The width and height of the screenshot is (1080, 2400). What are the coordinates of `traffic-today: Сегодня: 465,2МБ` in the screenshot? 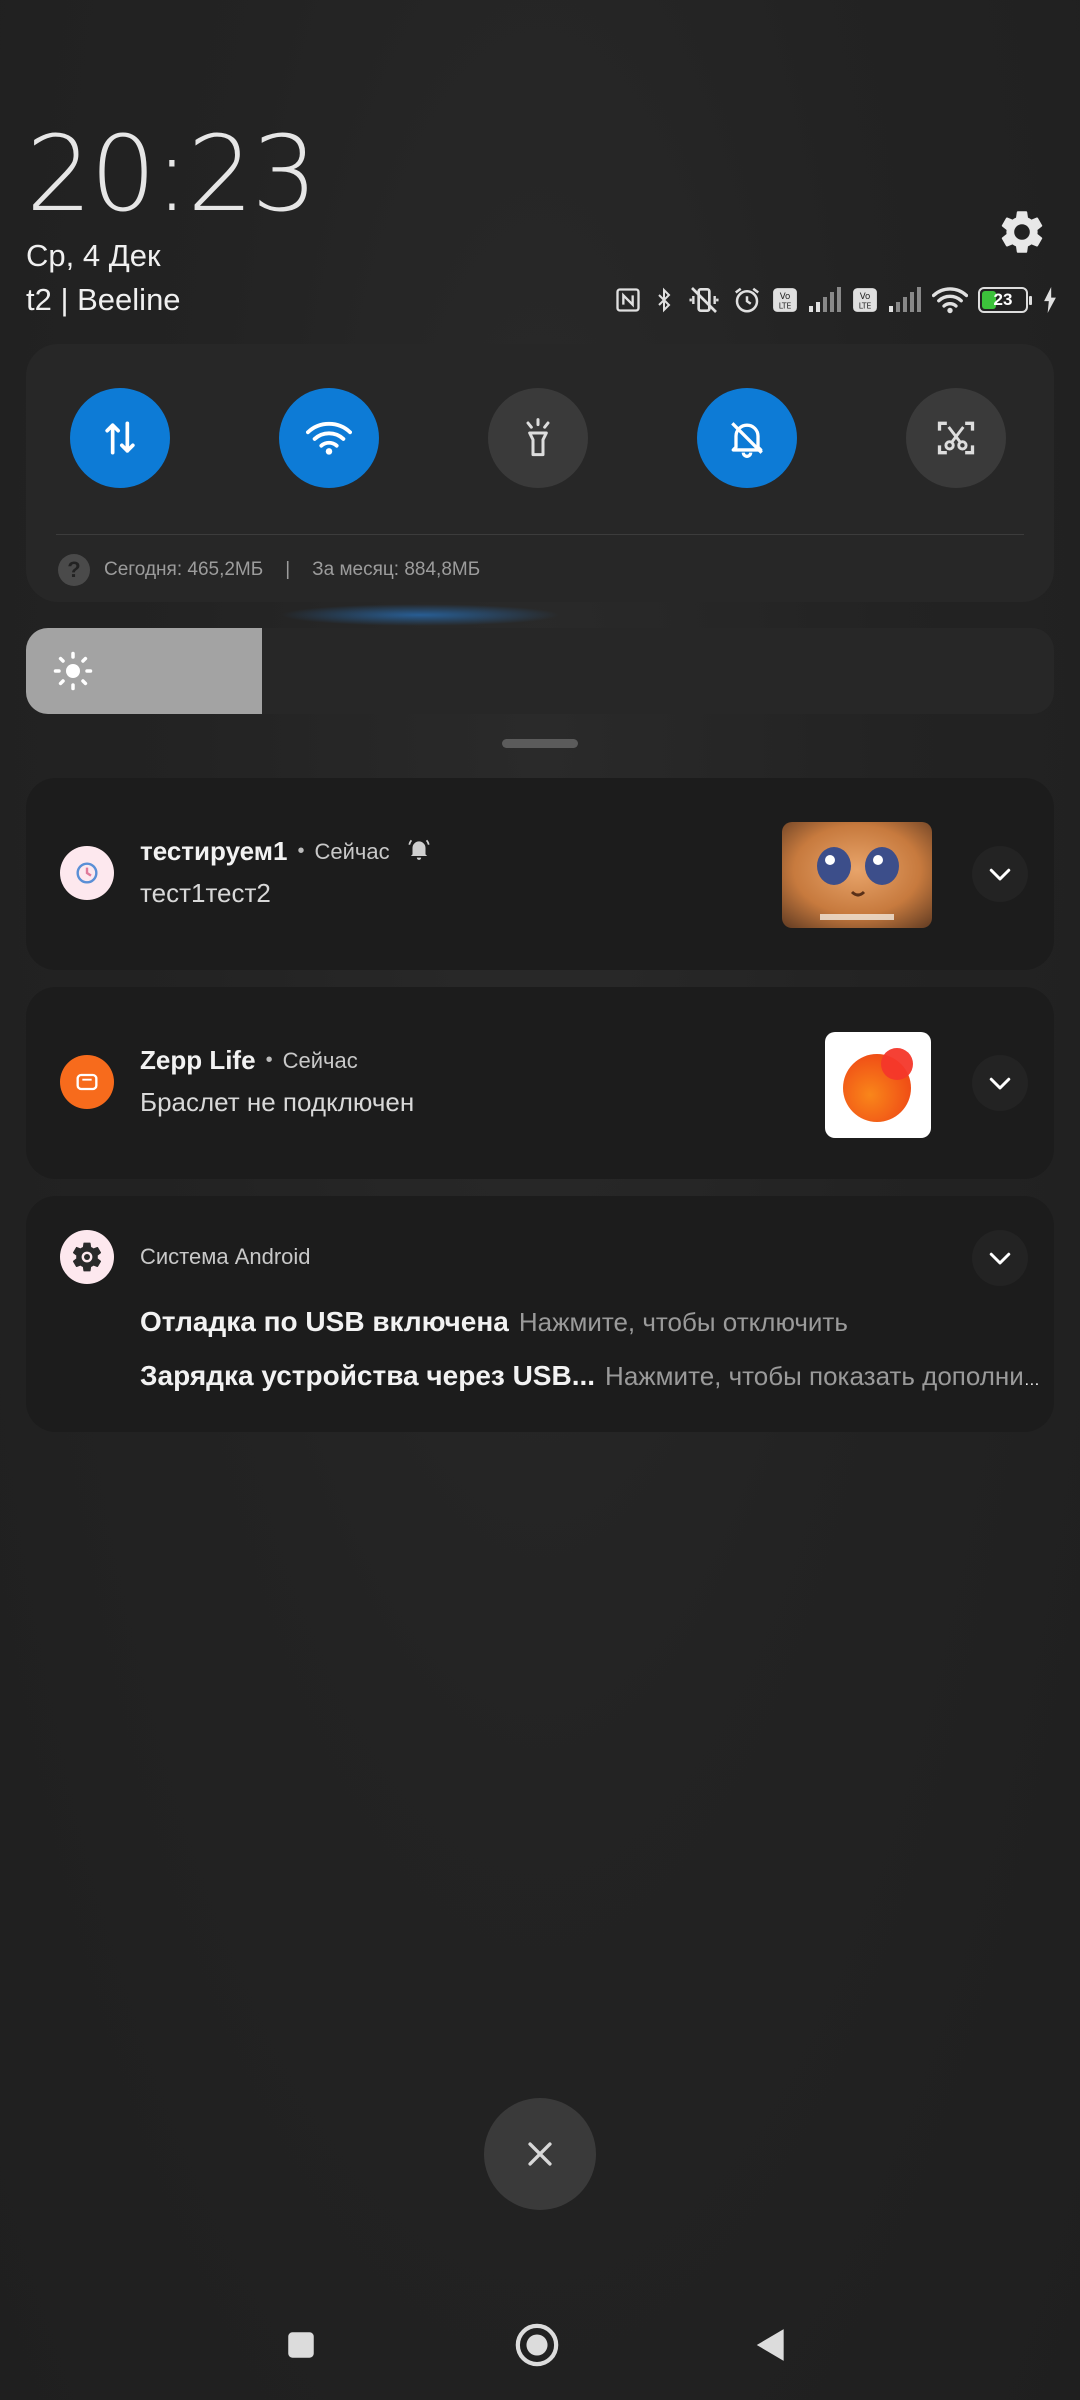 It's located at (184, 569).